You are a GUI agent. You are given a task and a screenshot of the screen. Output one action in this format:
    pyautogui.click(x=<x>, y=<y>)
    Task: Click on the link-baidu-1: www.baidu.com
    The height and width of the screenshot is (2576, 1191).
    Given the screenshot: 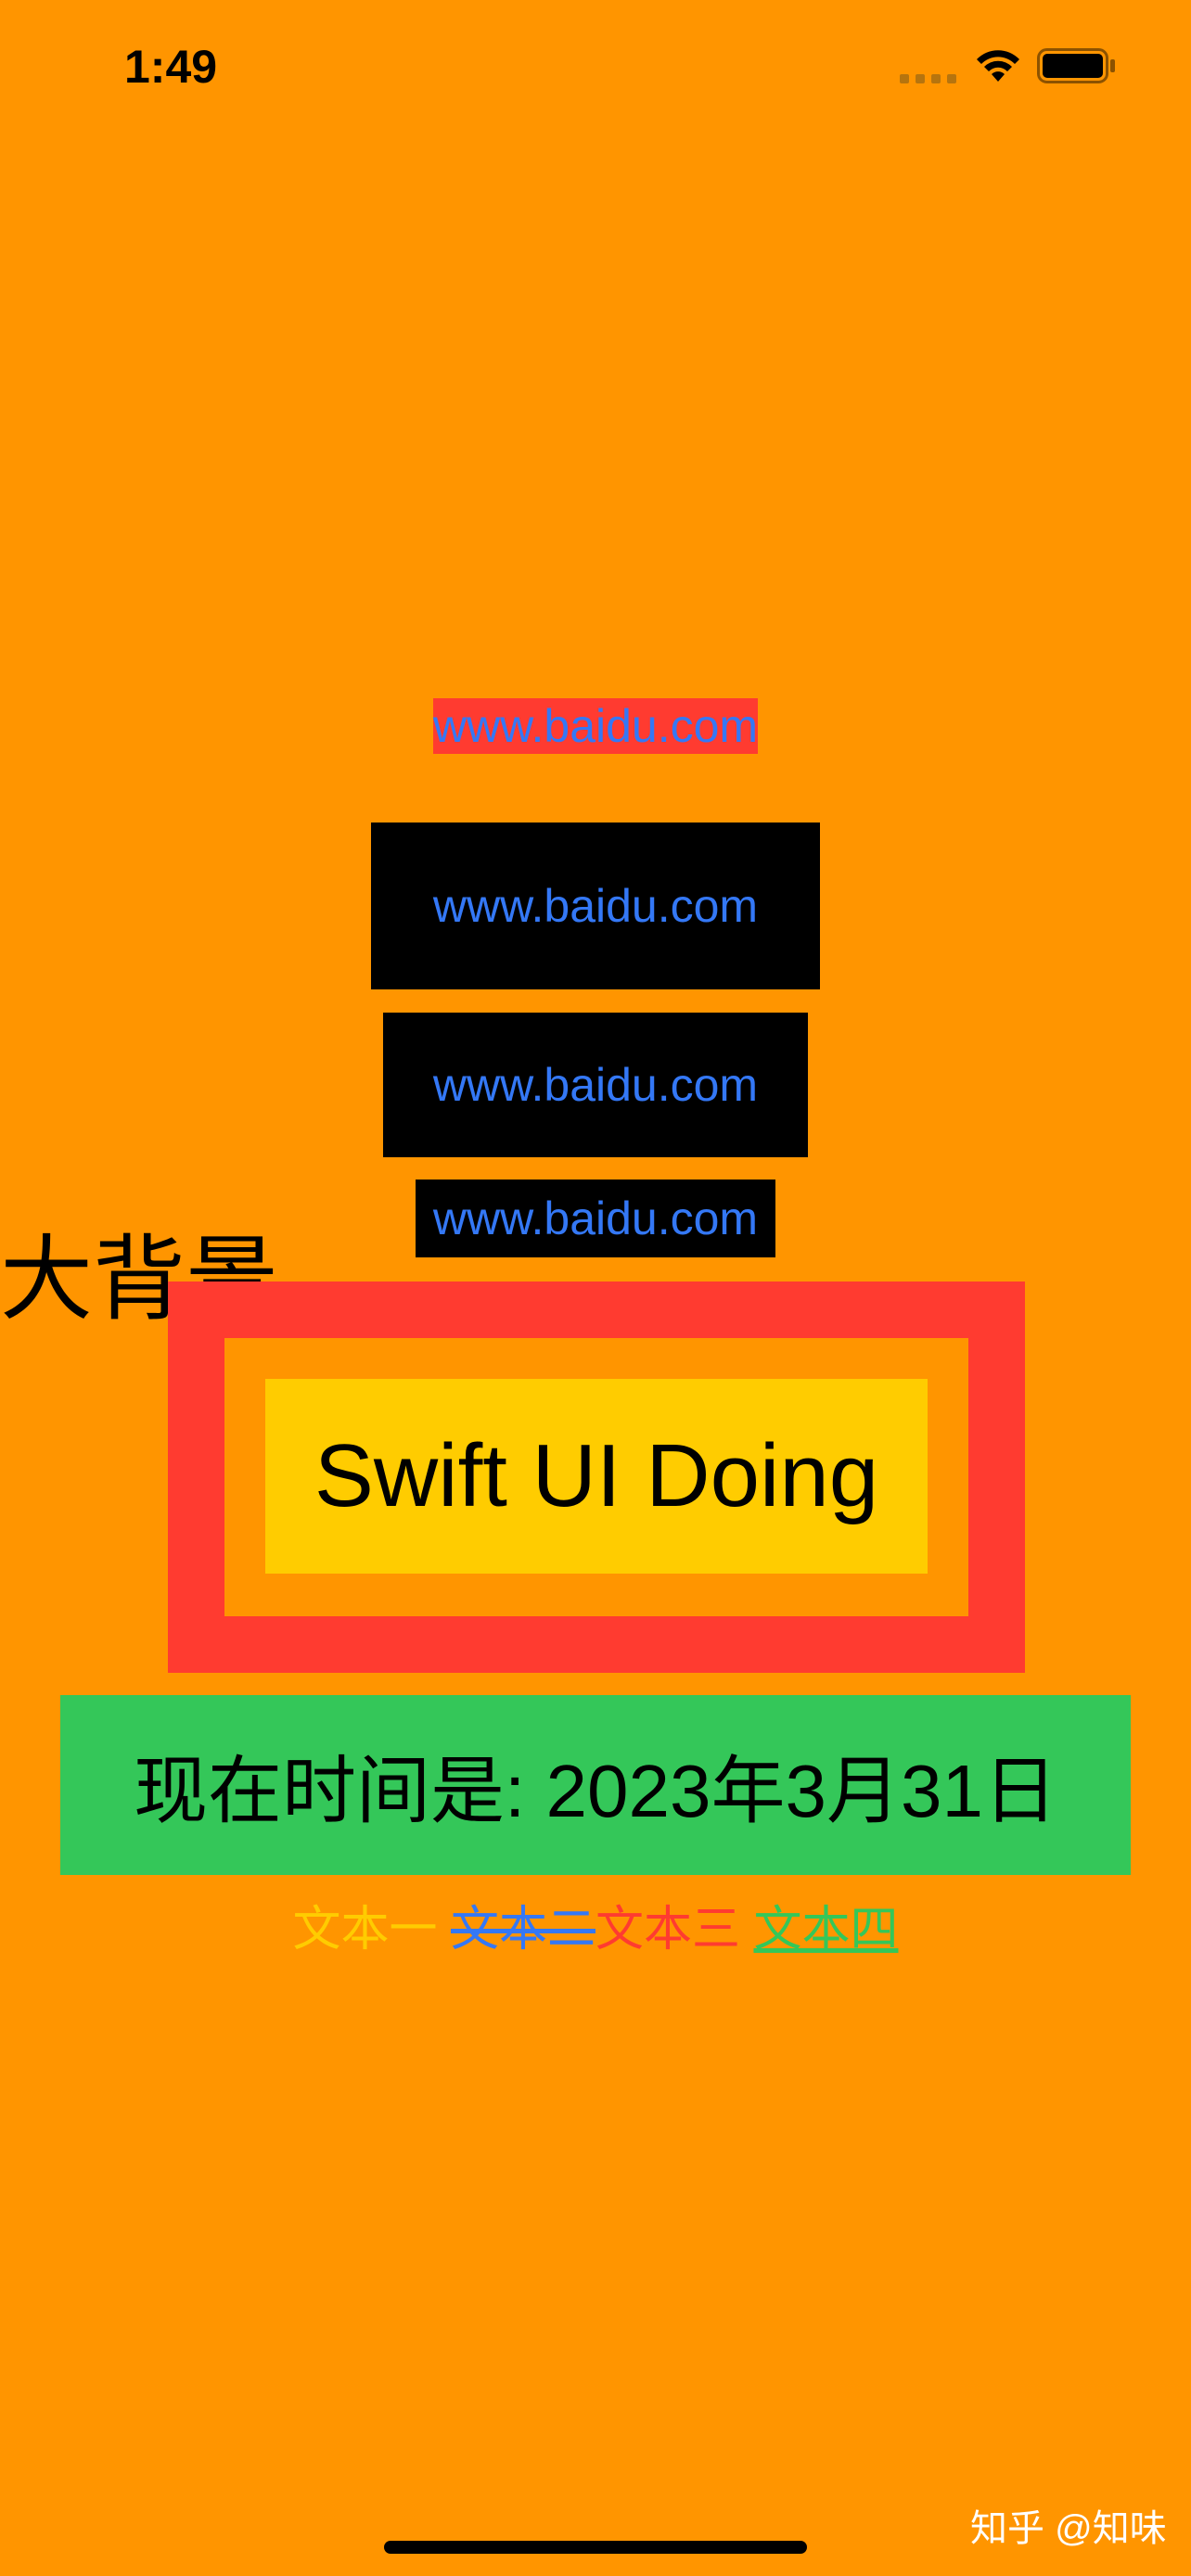 What is the action you would take?
    pyautogui.click(x=595, y=726)
    